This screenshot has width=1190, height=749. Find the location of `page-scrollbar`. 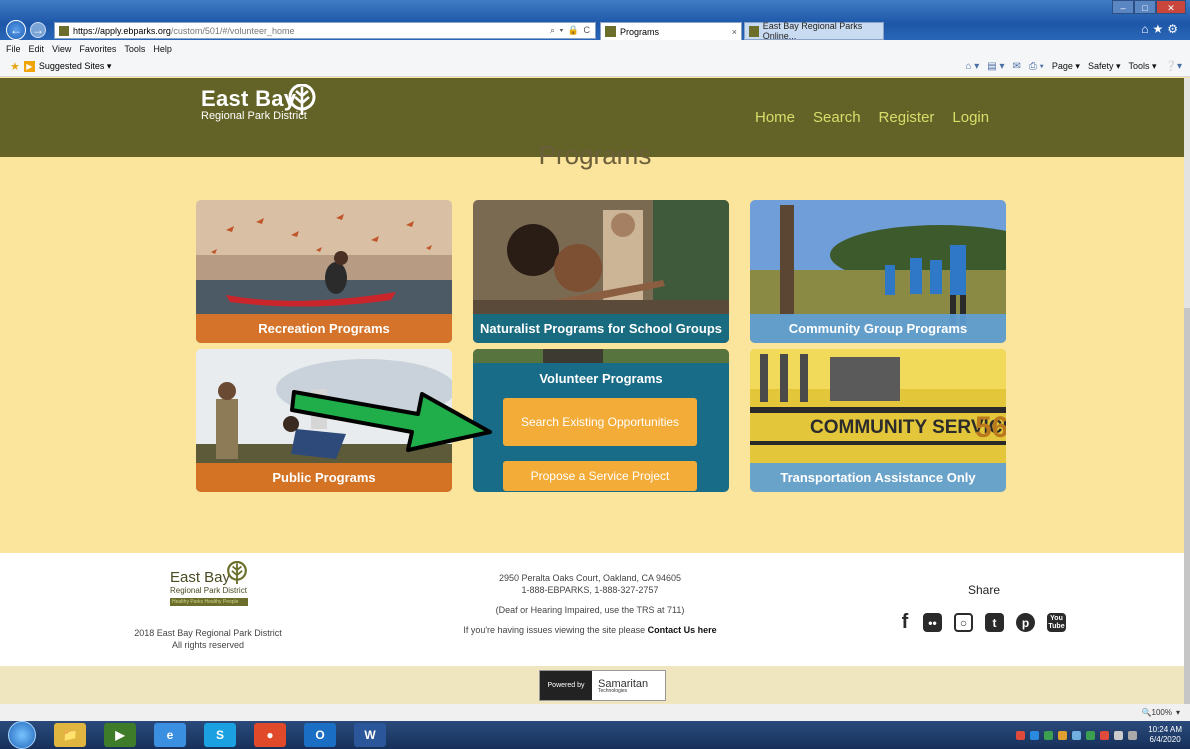

page-scrollbar is located at coordinates (1187, 413).